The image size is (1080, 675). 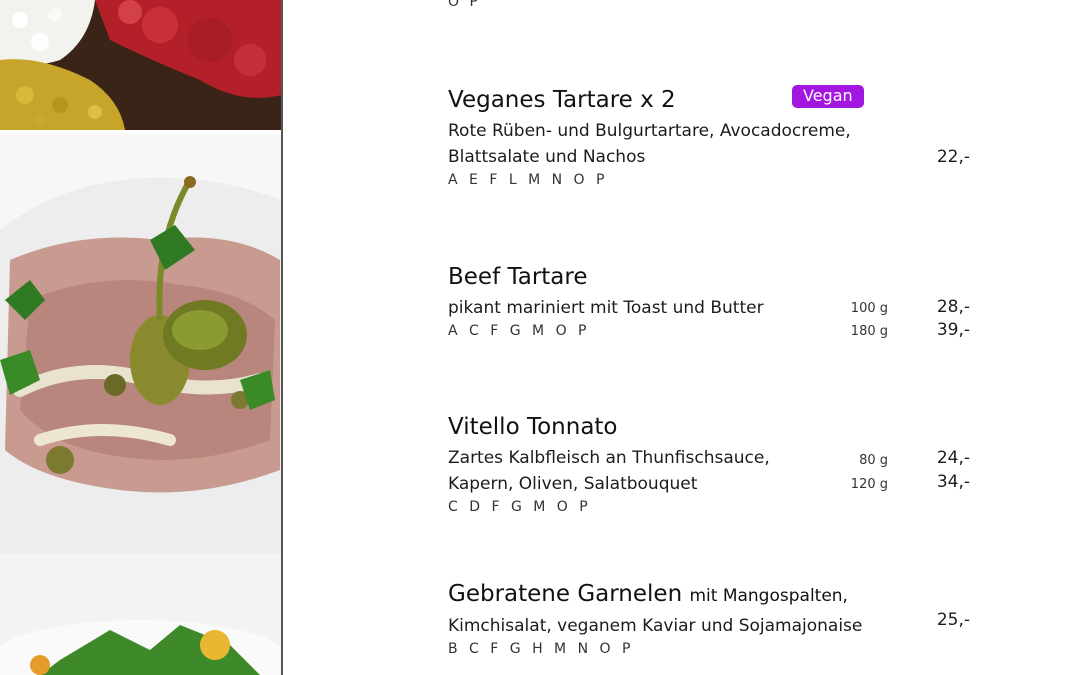 I want to click on item-weight: 100 g, so click(x=869, y=308).